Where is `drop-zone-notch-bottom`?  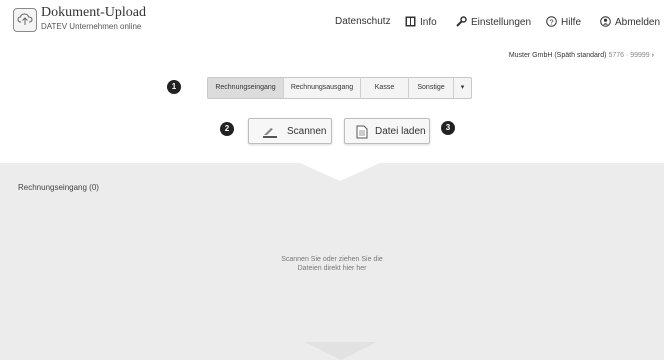 drop-zone-notch-bottom is located at coordinates (341, 351).